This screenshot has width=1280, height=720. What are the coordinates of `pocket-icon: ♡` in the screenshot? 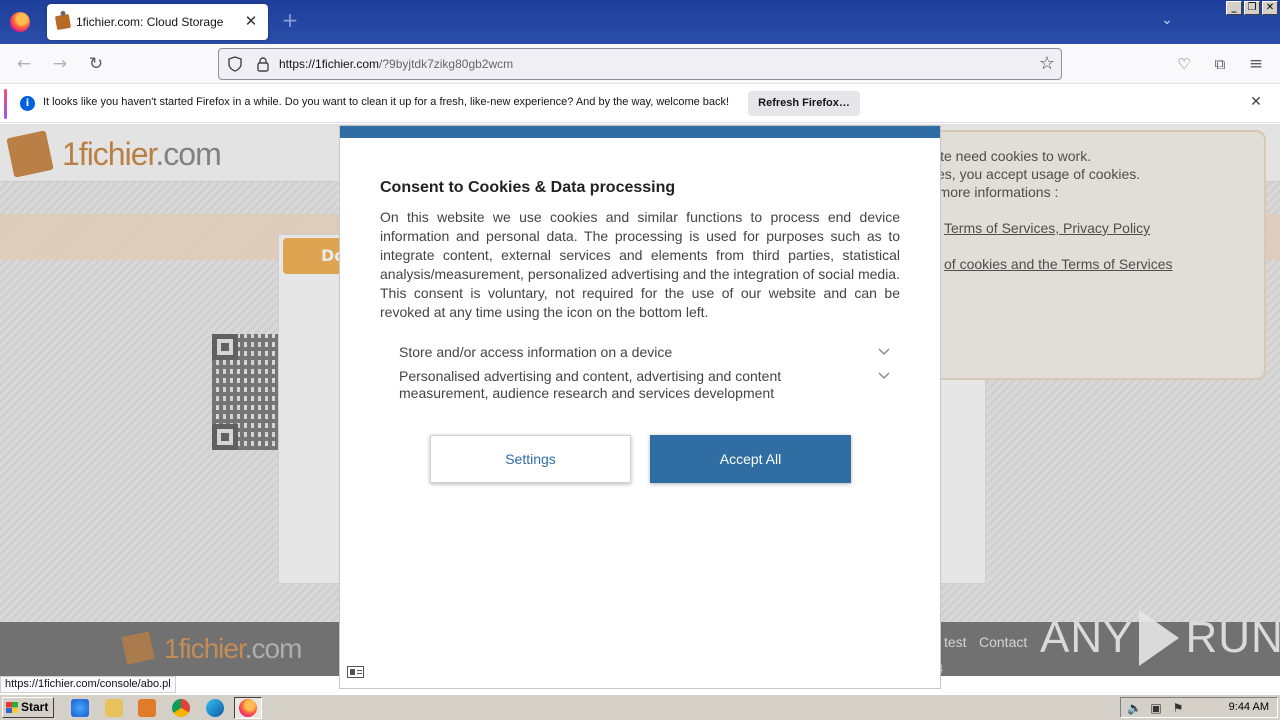 It's located at (1184, 64).